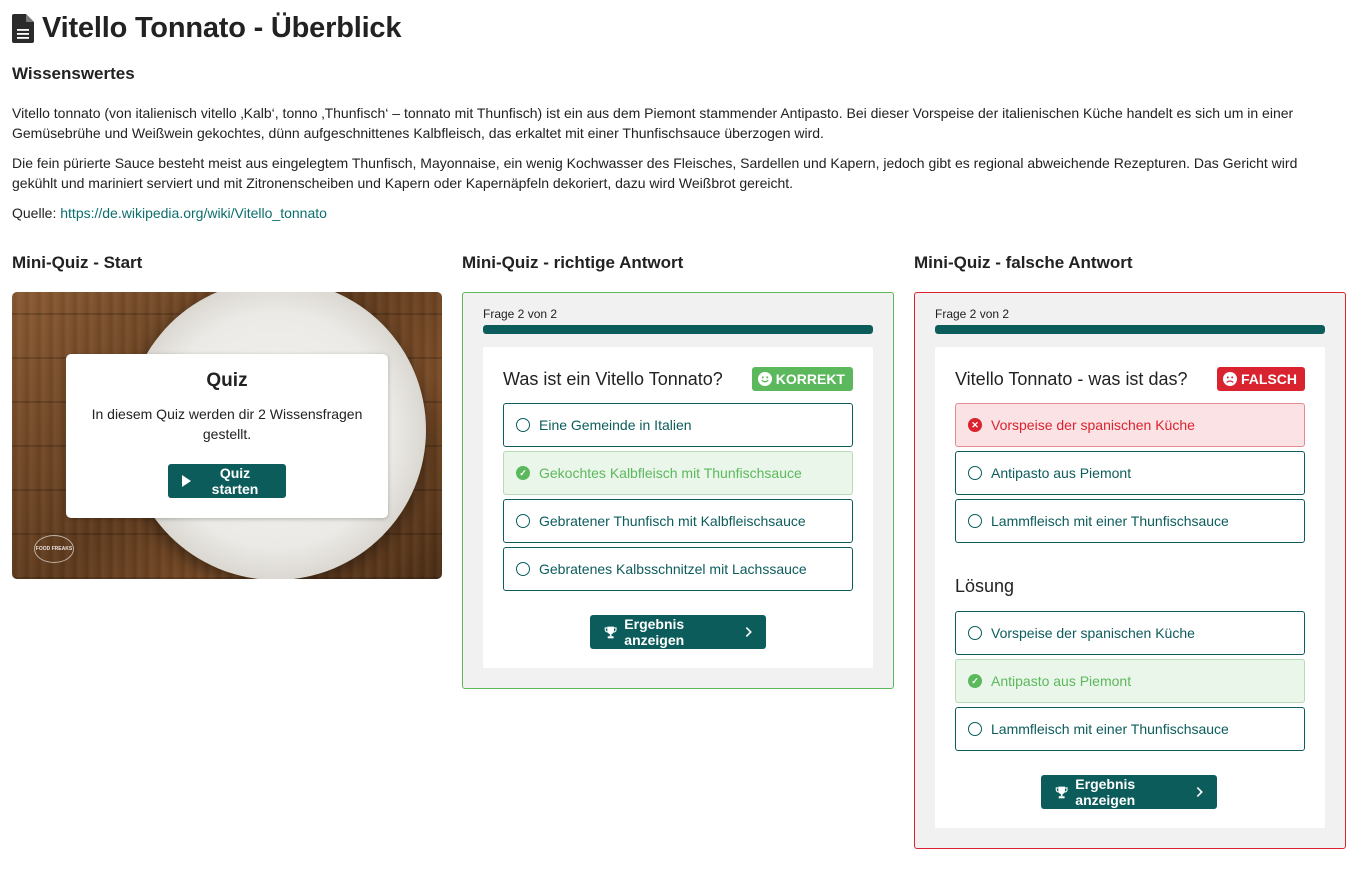 This screenshot has height=869, width=1354. Describe the element at coordinates (764, 379) in the screenshot. I see `smiley-icon` at that location.